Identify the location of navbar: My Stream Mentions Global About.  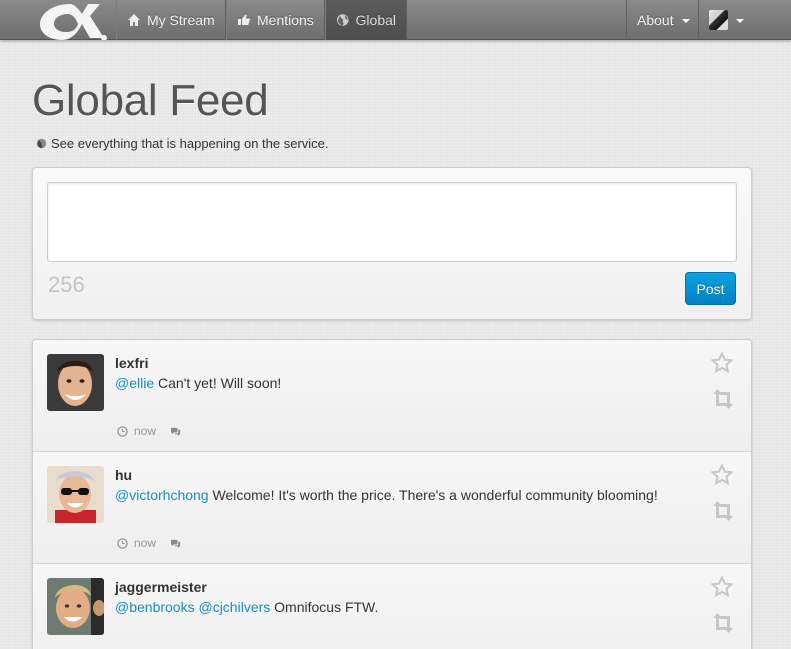
(395, 20).